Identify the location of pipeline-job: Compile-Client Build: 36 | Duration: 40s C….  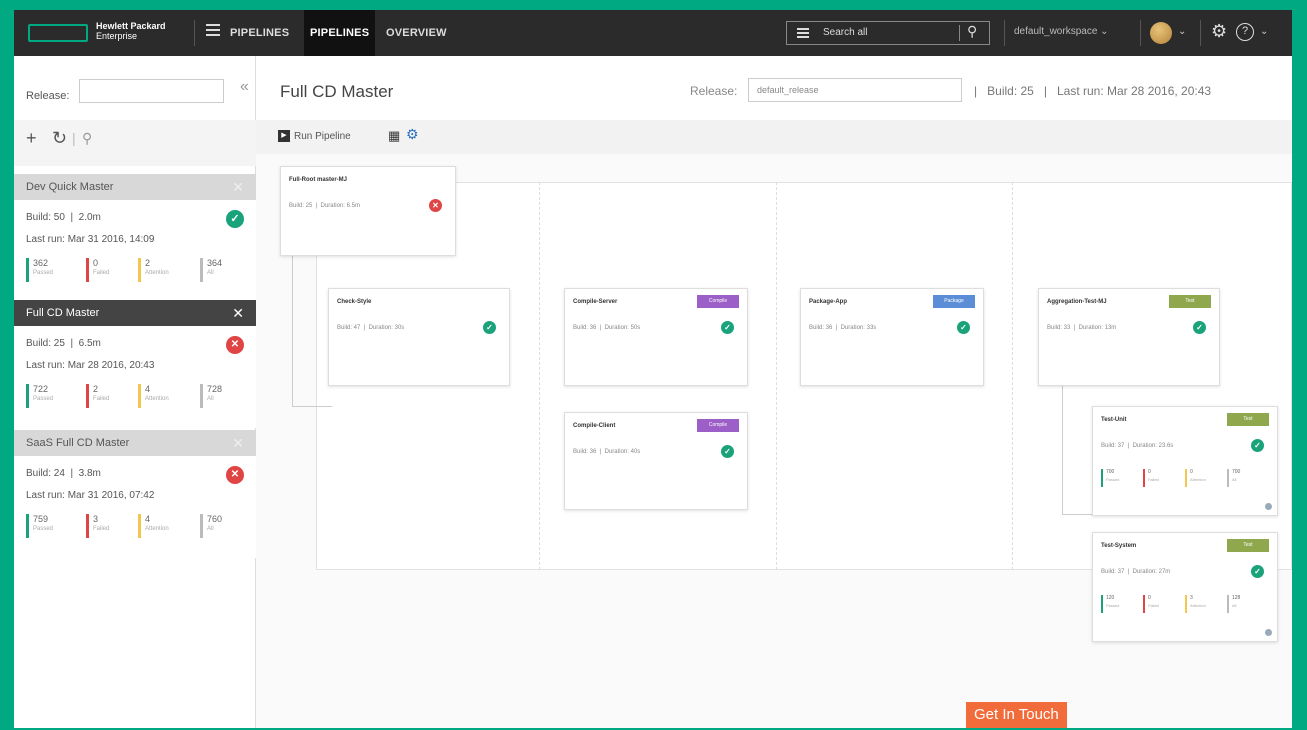
(656, 461).